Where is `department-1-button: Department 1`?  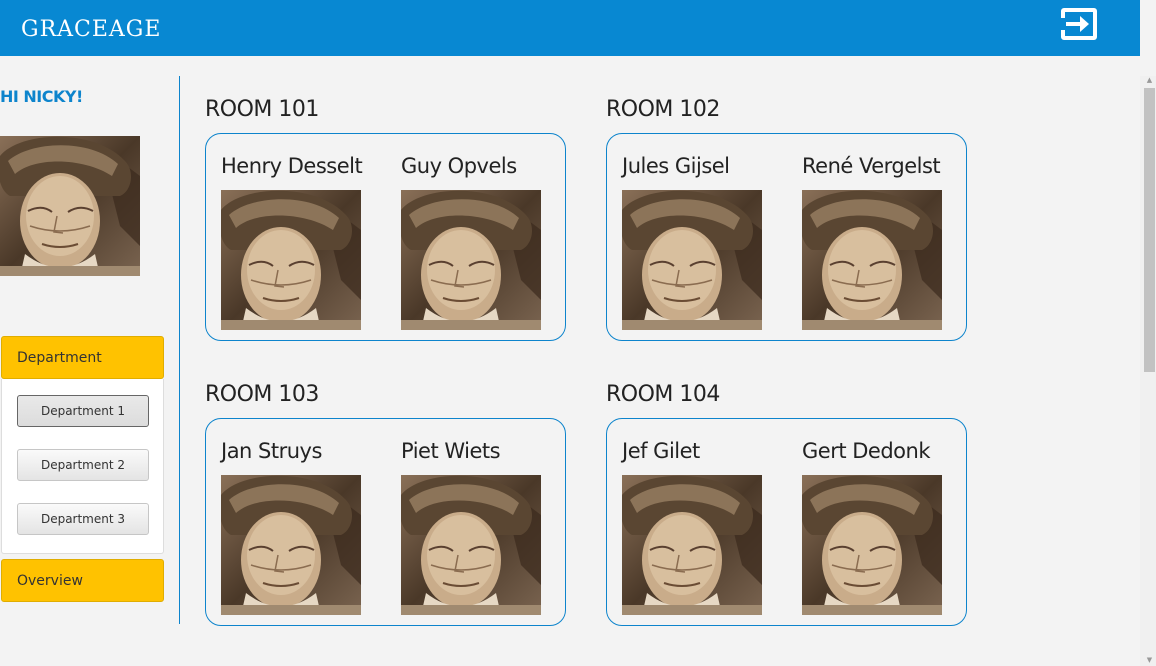
department-1-button: Department 1 is located at coordinates (83, 411).